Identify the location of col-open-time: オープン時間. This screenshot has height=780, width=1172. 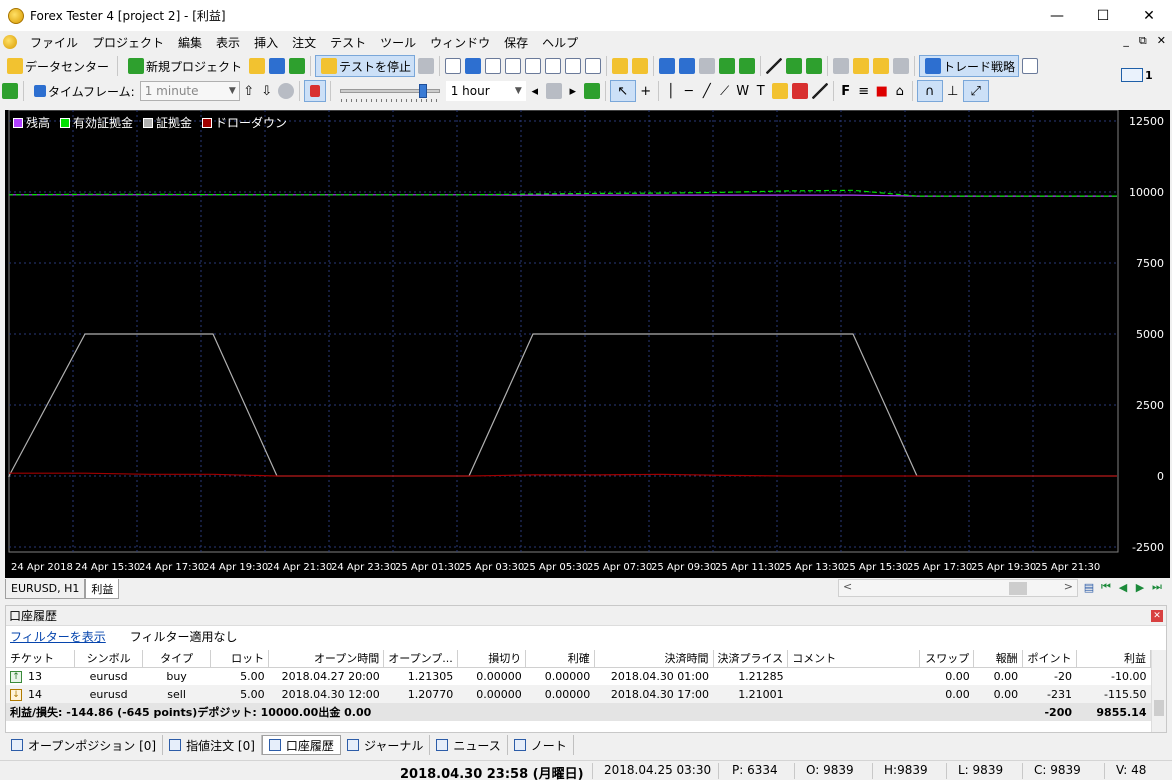
(326, 659).